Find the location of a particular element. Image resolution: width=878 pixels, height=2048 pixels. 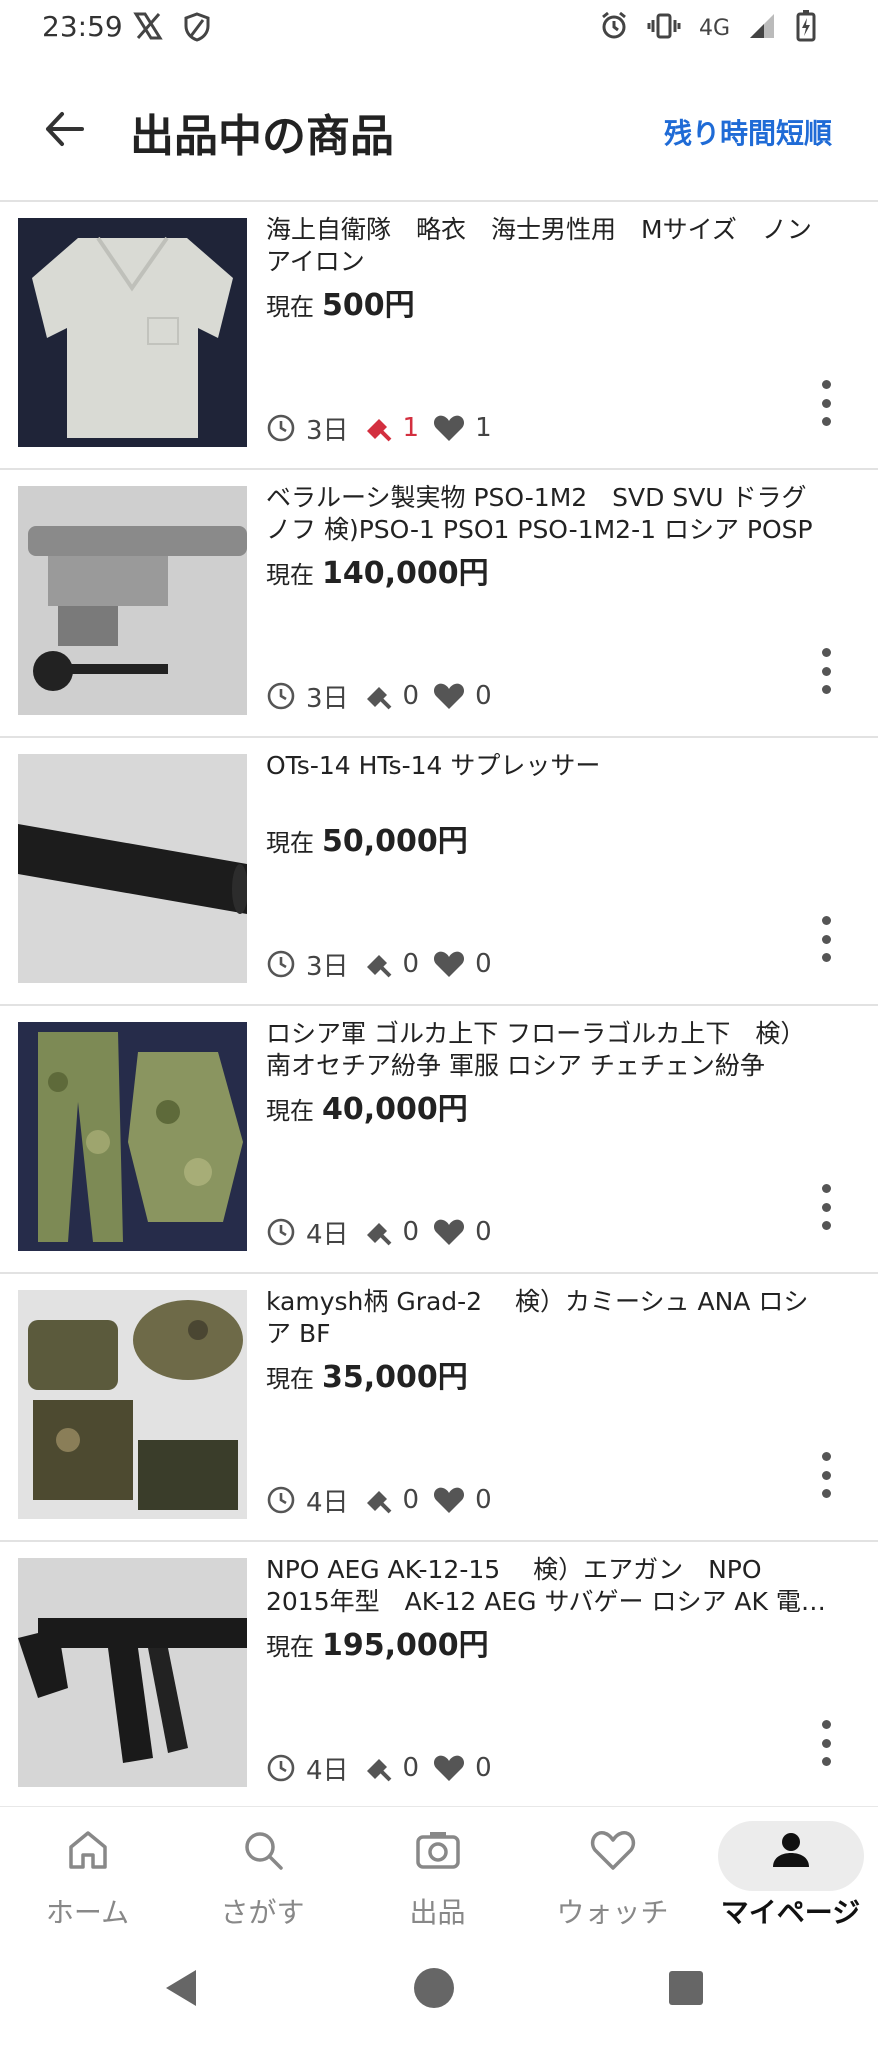

current-price: 40,000円 is located at coordinates (395, 1109).